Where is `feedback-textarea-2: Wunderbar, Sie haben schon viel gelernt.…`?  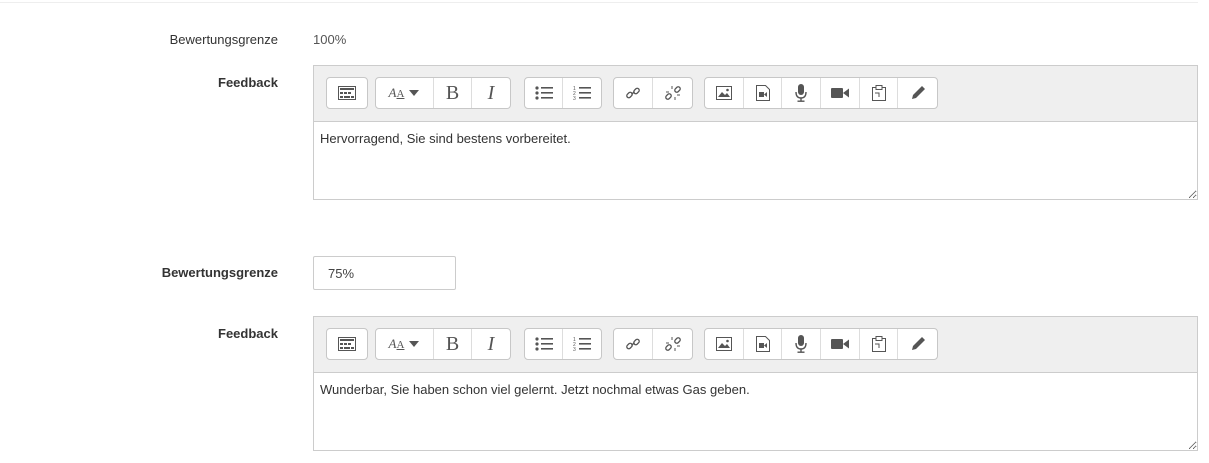
feedback-textarea-2: Wunderbar, Sie haben schon viel gelernt.… is located at coordinates (755, 411).